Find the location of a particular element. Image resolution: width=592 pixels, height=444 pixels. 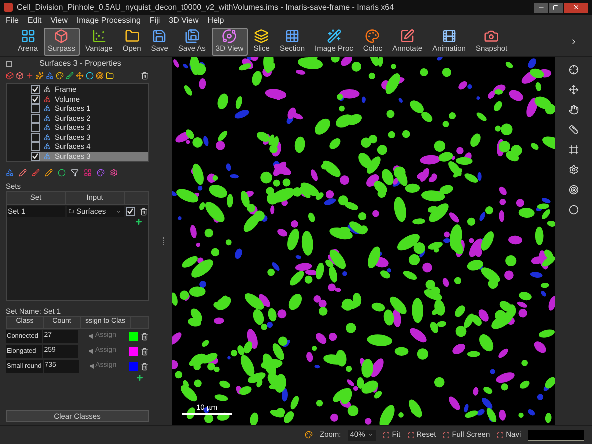

maximize-icon is located at coordinates (556, 7).